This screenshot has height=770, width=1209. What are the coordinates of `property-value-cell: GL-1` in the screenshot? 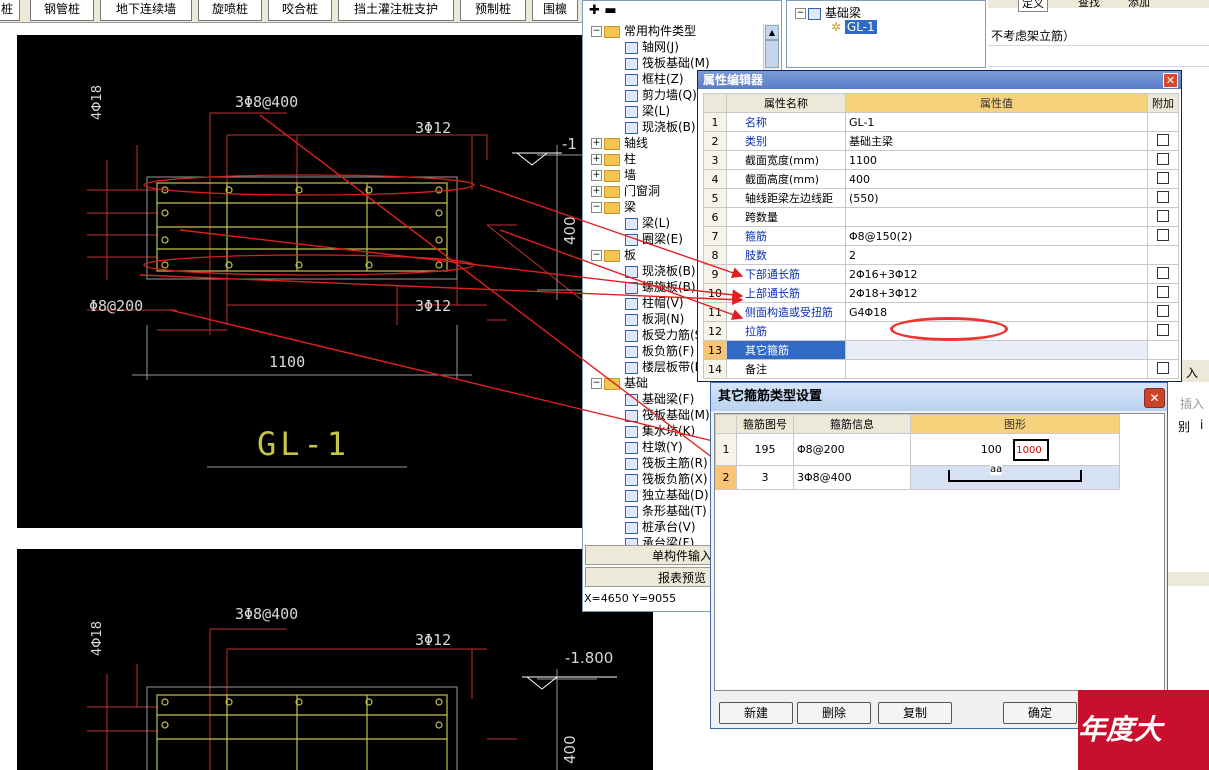 It's located at (996, 122).